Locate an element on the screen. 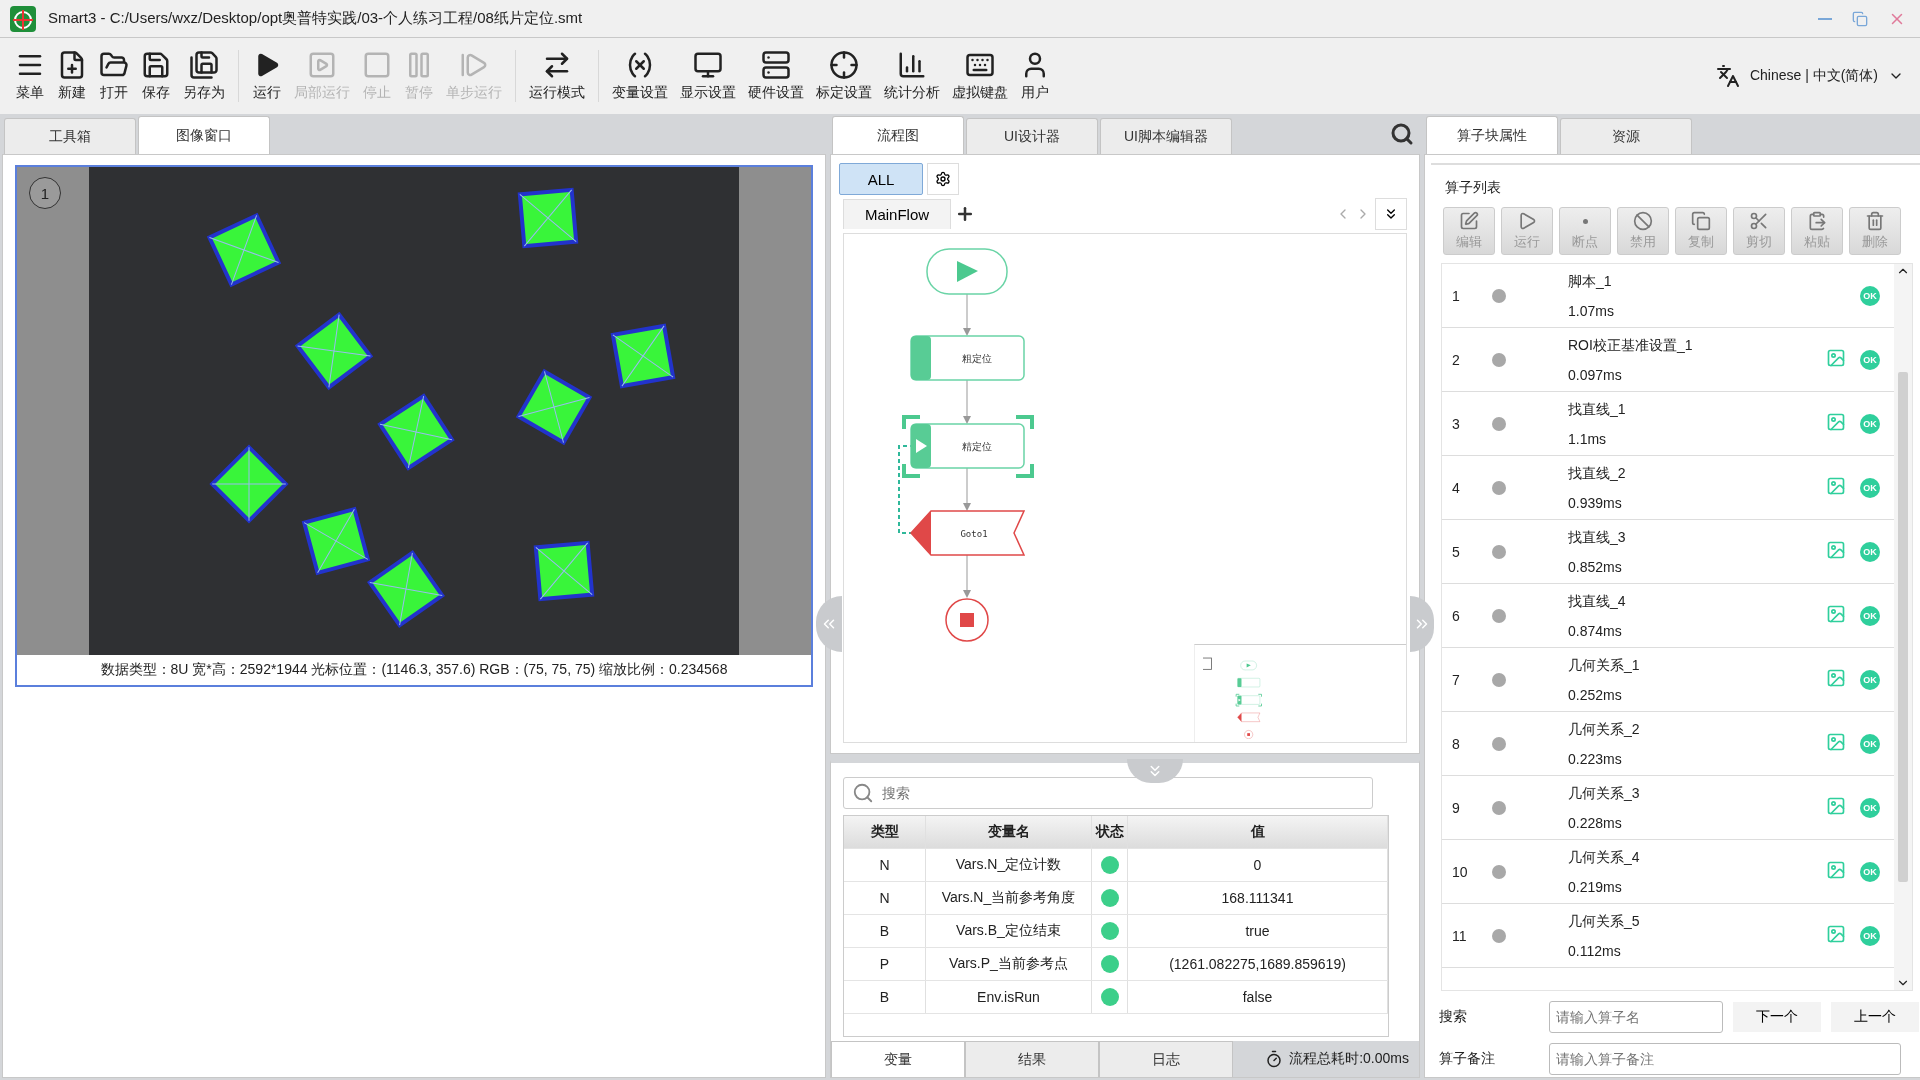 The height and width of the screenshot is (1080, 1920). process-node: 粗定位 is located at coordinates (967, 358).